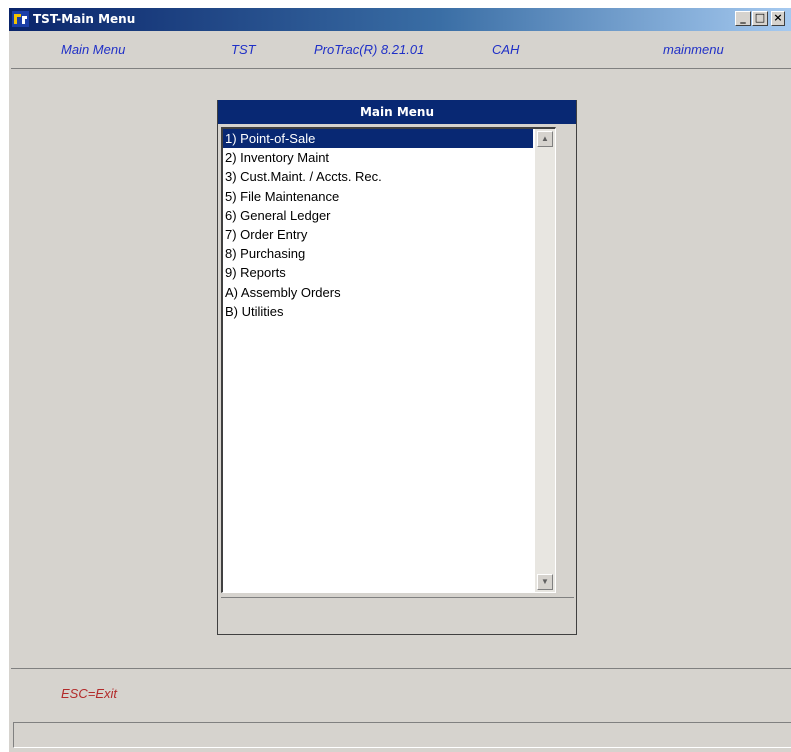 Image resolution: width=791 pixels, height=752 pixels. What do you see at coordinates (93, 49) in the screenshot?
I see `screen-name: Main Menu` at bounding box center [93, 49].